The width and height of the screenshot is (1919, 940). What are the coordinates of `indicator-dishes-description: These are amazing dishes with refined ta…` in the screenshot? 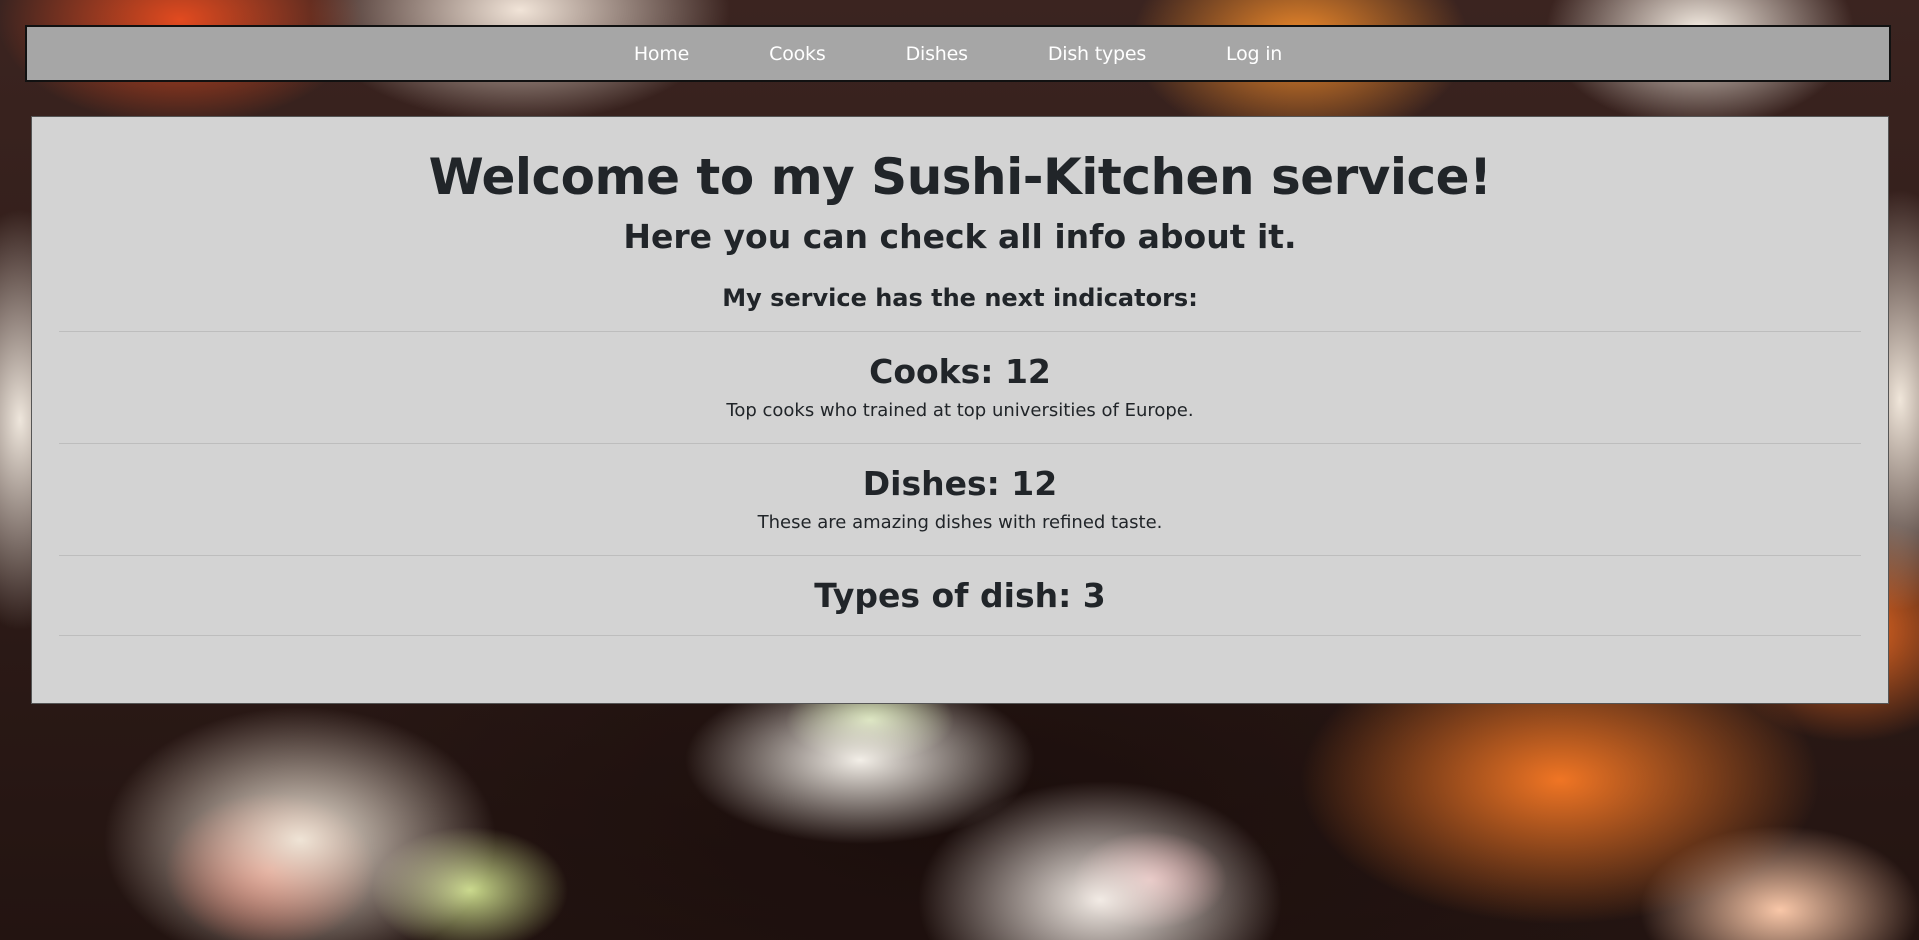 It's located at (960, 523).